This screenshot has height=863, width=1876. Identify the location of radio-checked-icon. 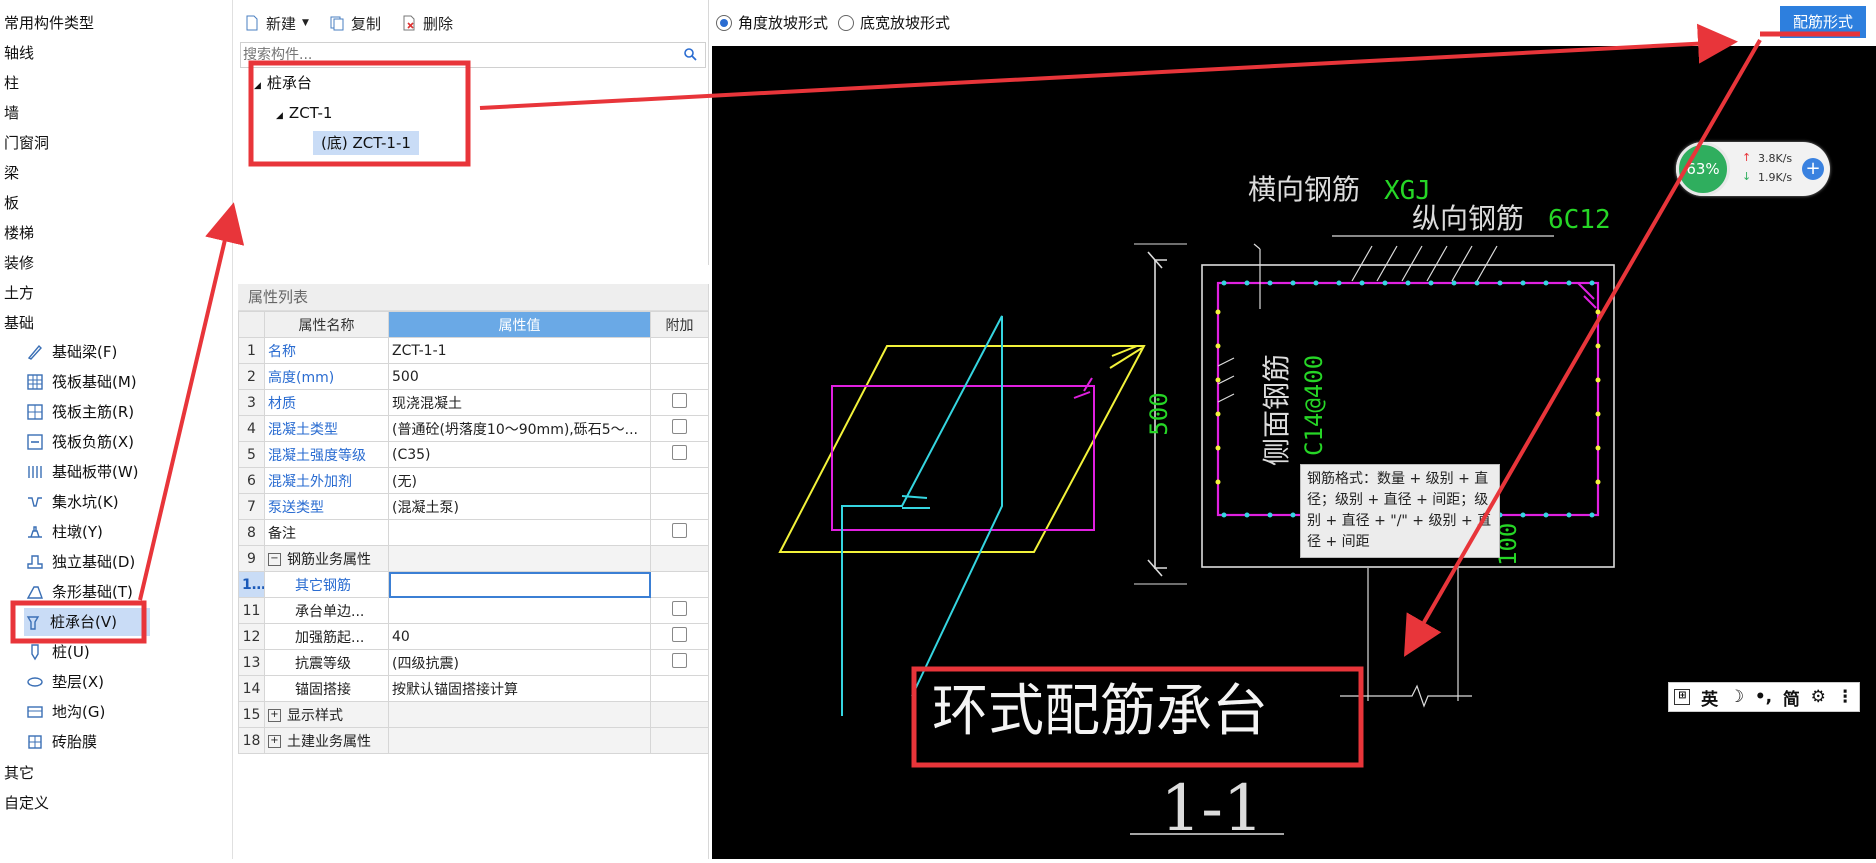
(724, 22).